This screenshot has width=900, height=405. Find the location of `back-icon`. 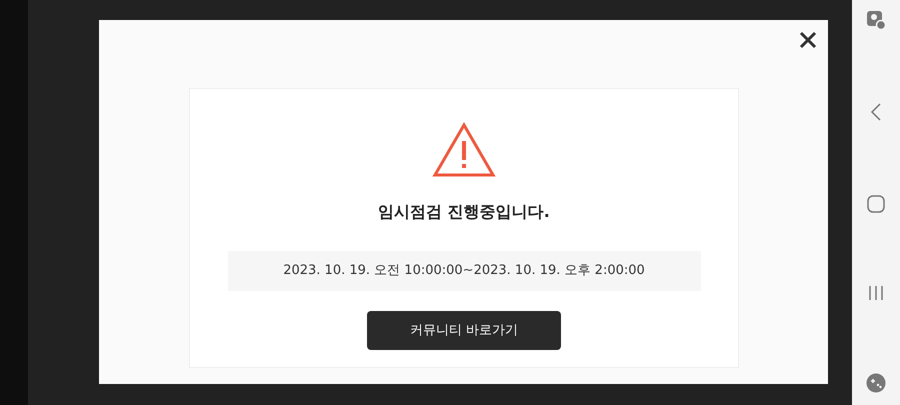

back-icon is located at coordinates (876, 112).